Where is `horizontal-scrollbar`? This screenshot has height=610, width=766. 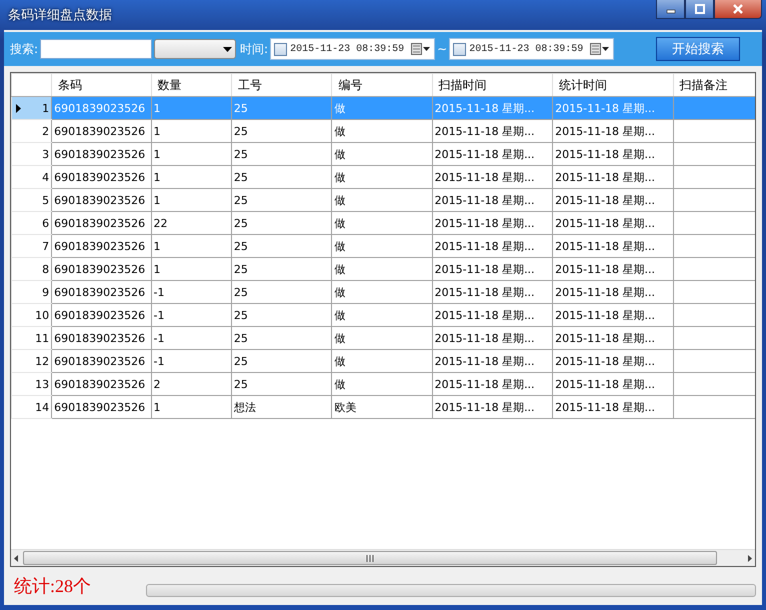
horizontal-scrollbar is located at coordinates (383, 557).